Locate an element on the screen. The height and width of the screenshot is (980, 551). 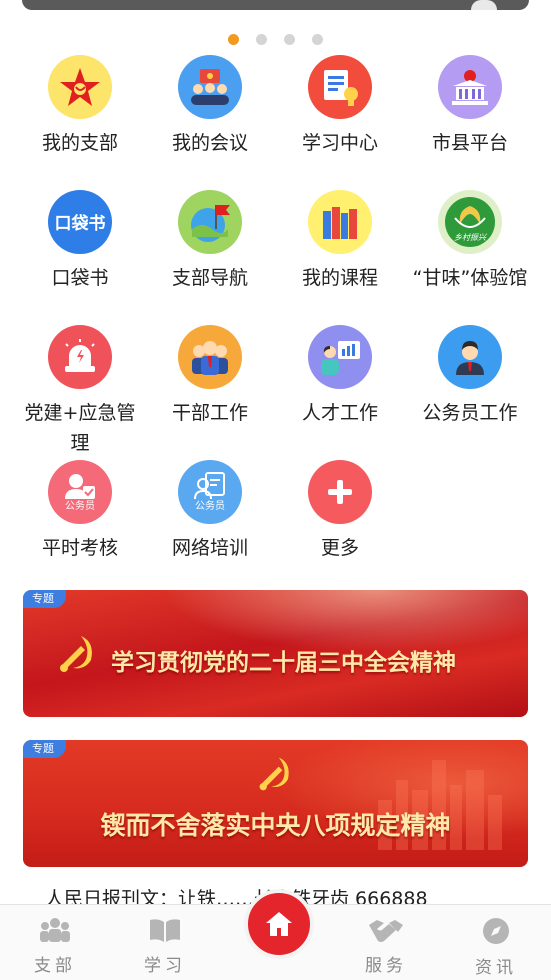
grid-item-label: “甘味”体验馆 is located at coordinates (470, 278).